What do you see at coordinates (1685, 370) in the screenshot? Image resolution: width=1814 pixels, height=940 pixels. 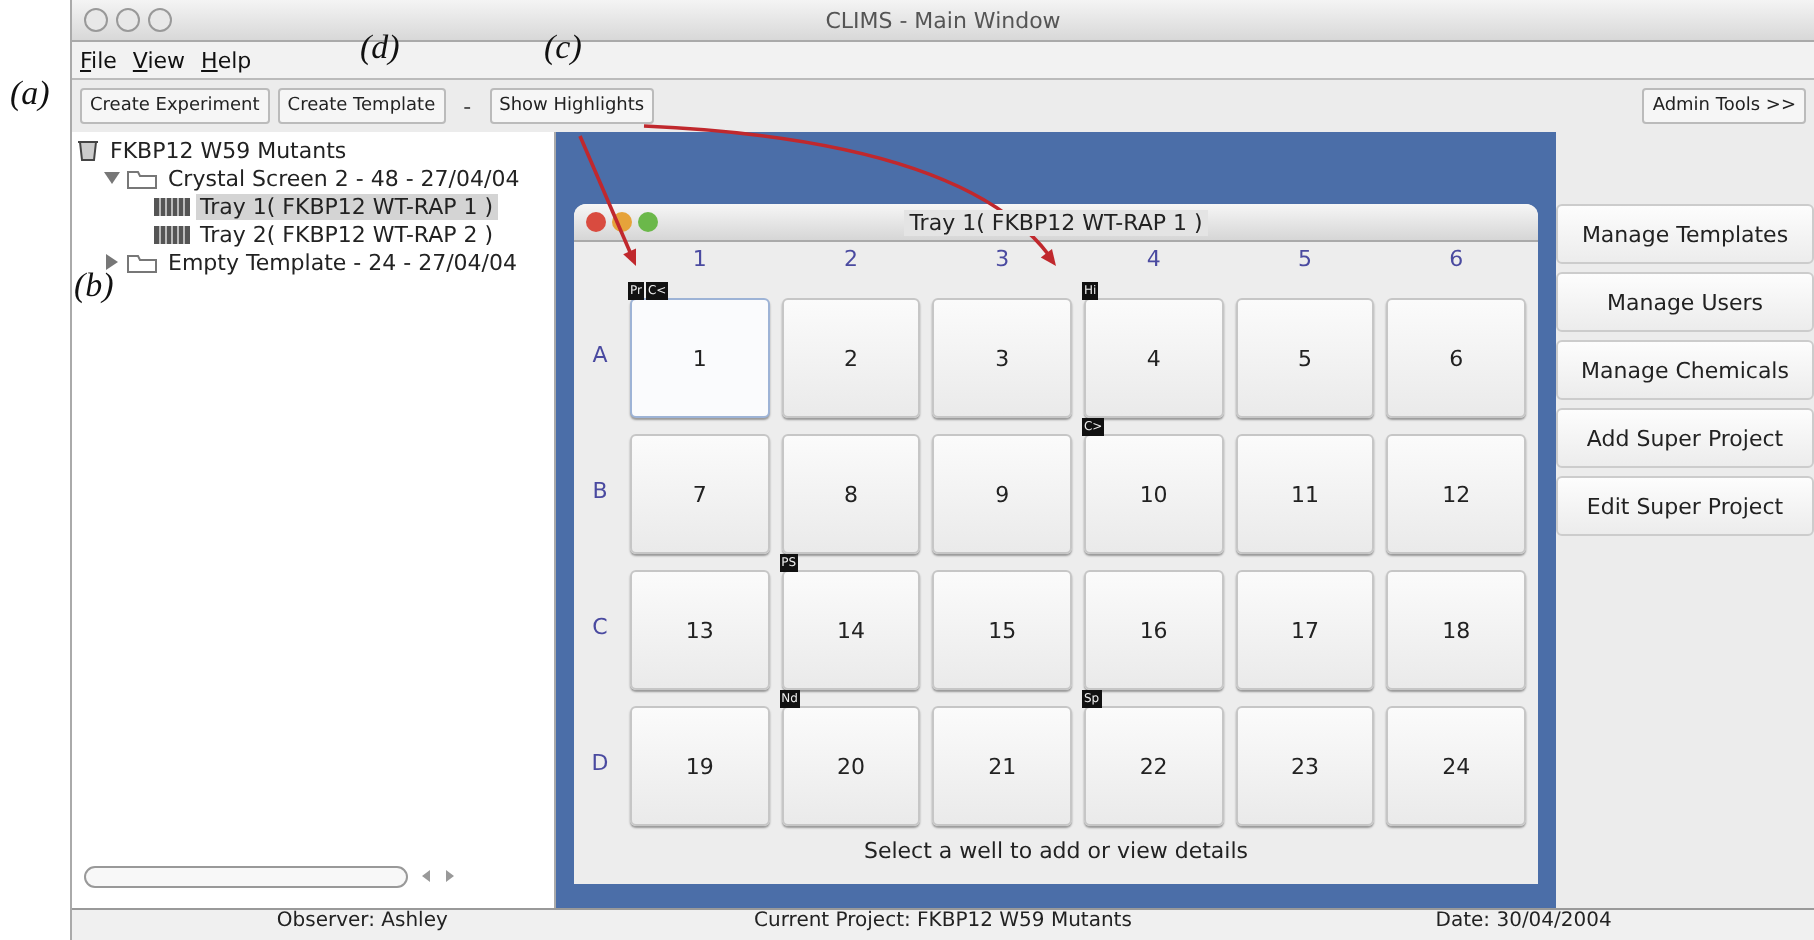 I see `side-button: Manage Chemicals` at bounding box center [1685, 370].